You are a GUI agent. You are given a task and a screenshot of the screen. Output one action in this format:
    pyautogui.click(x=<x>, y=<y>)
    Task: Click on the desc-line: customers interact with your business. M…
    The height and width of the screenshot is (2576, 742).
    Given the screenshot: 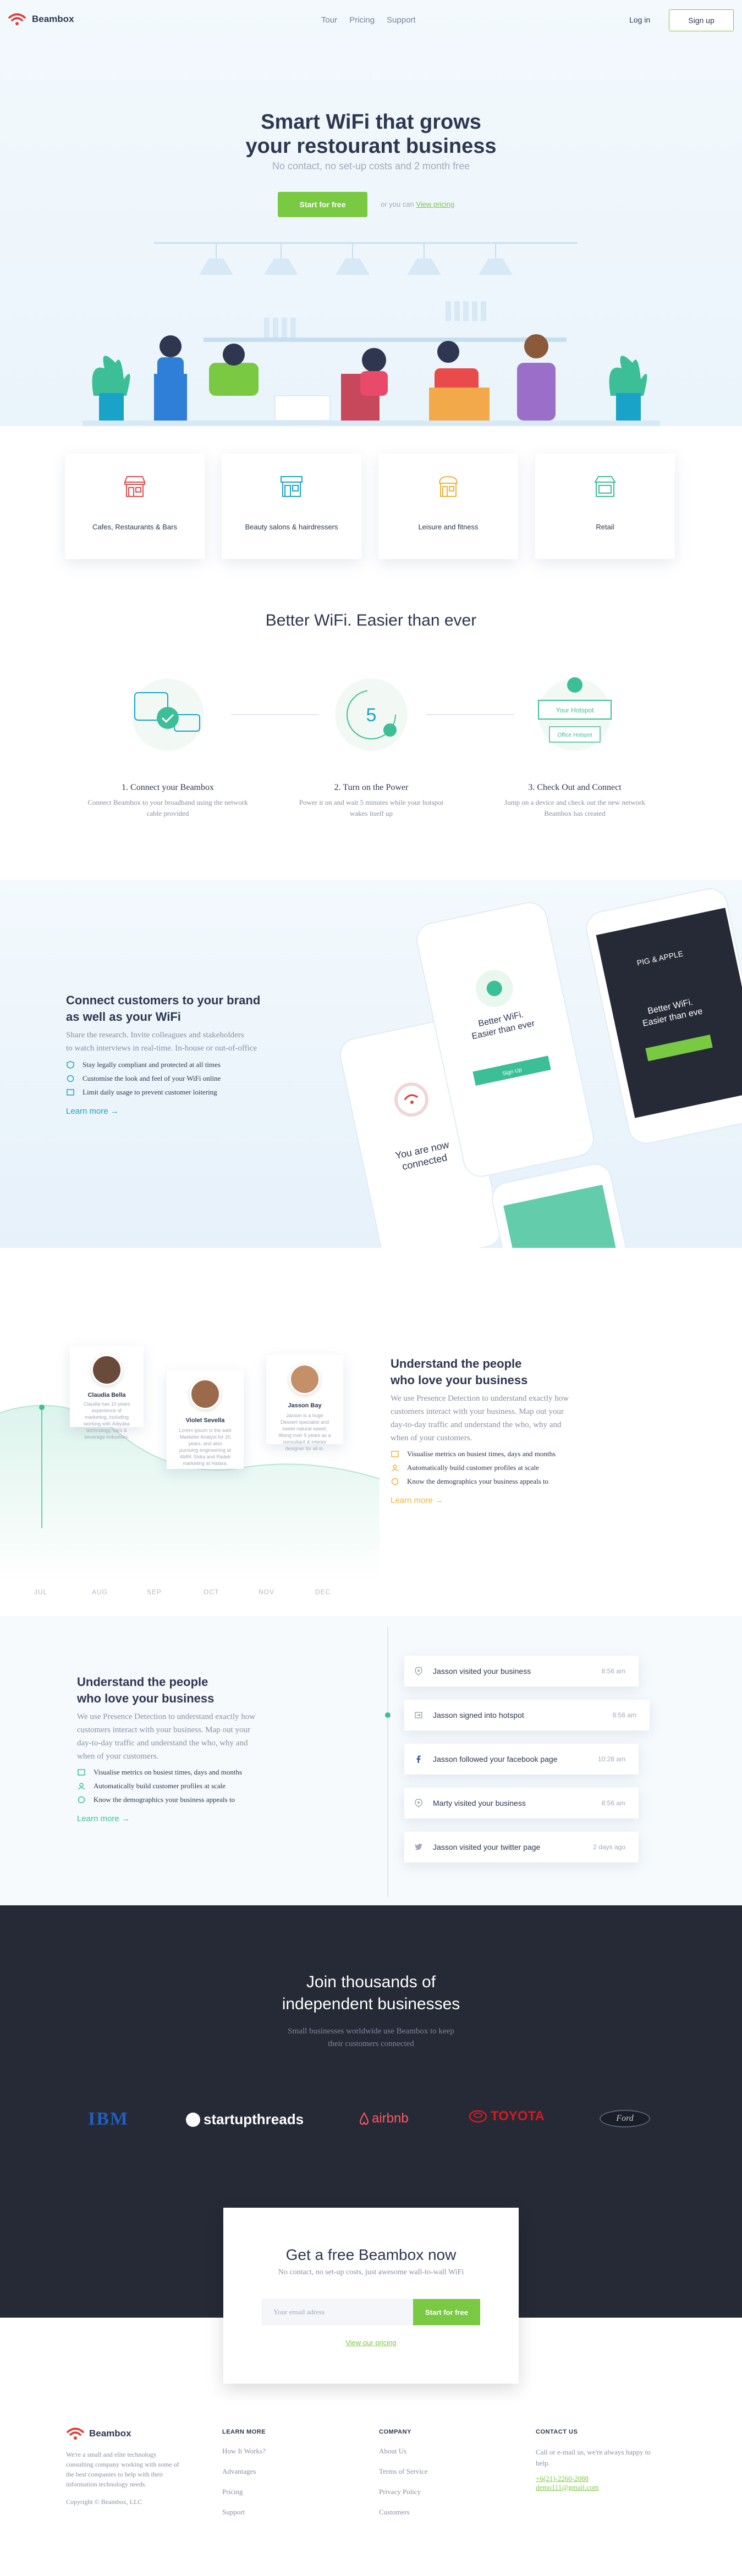 What is the action you would take?
    pyautogui.click(x=163, y=1730)
    